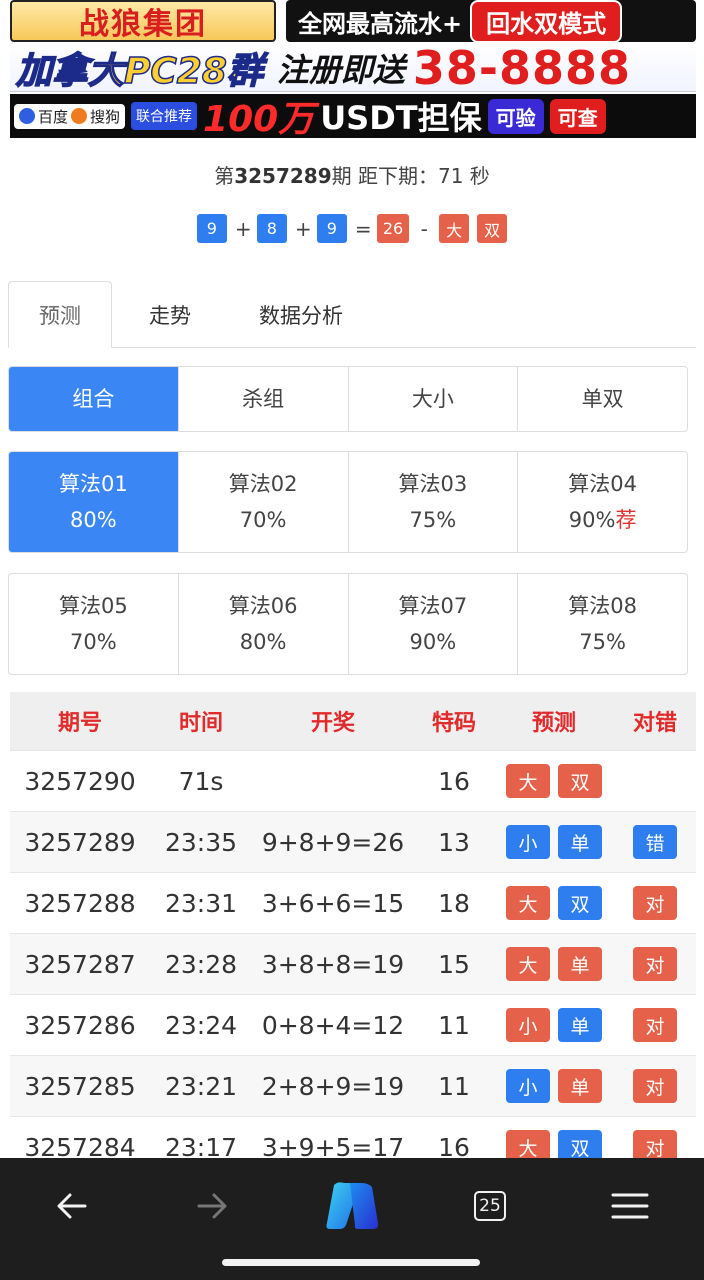  What do you see at coordinates (271, 228) in the screenshot?
I see `result-ball-2: 8` at bounding box center [271, 228].